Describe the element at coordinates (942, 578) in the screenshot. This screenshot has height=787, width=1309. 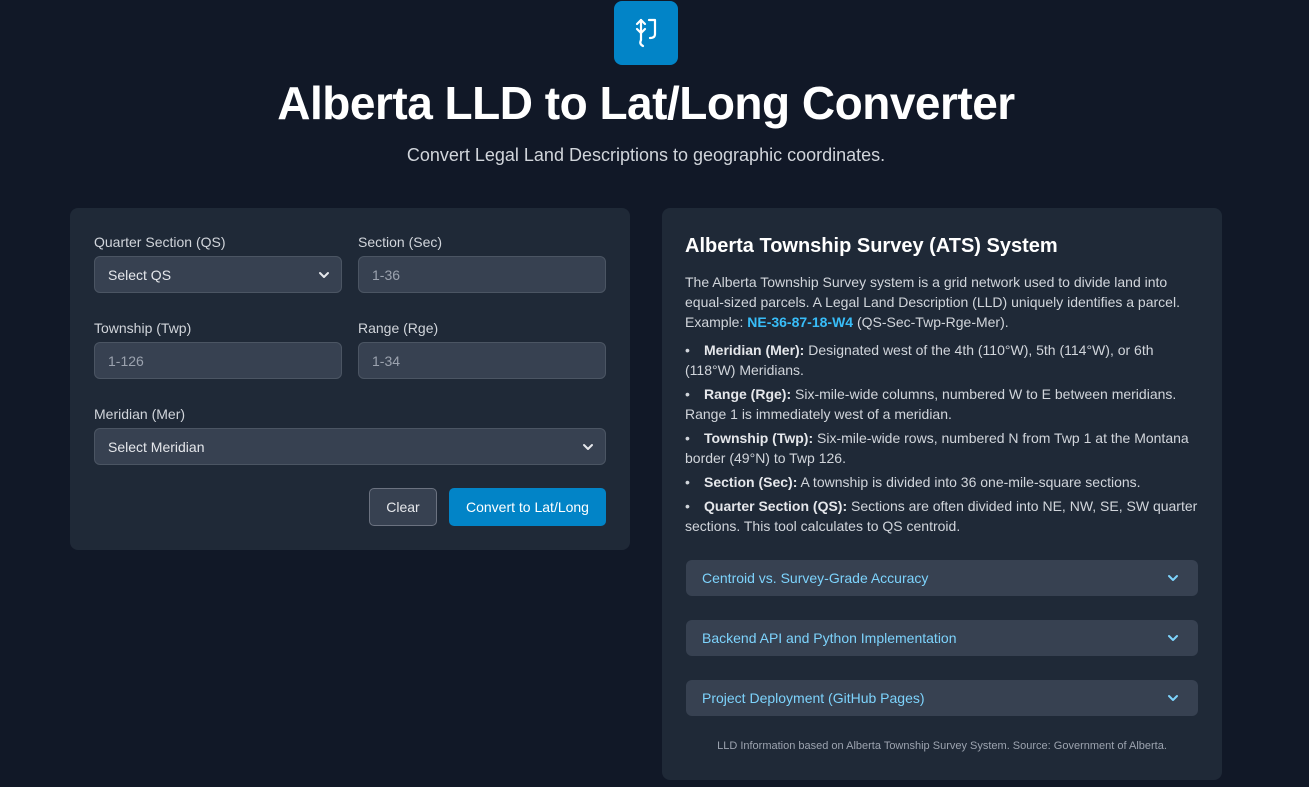
I see `accordion-centroid-accuracy: Centroid vs. Survey-Grade Accuracy` at that location.